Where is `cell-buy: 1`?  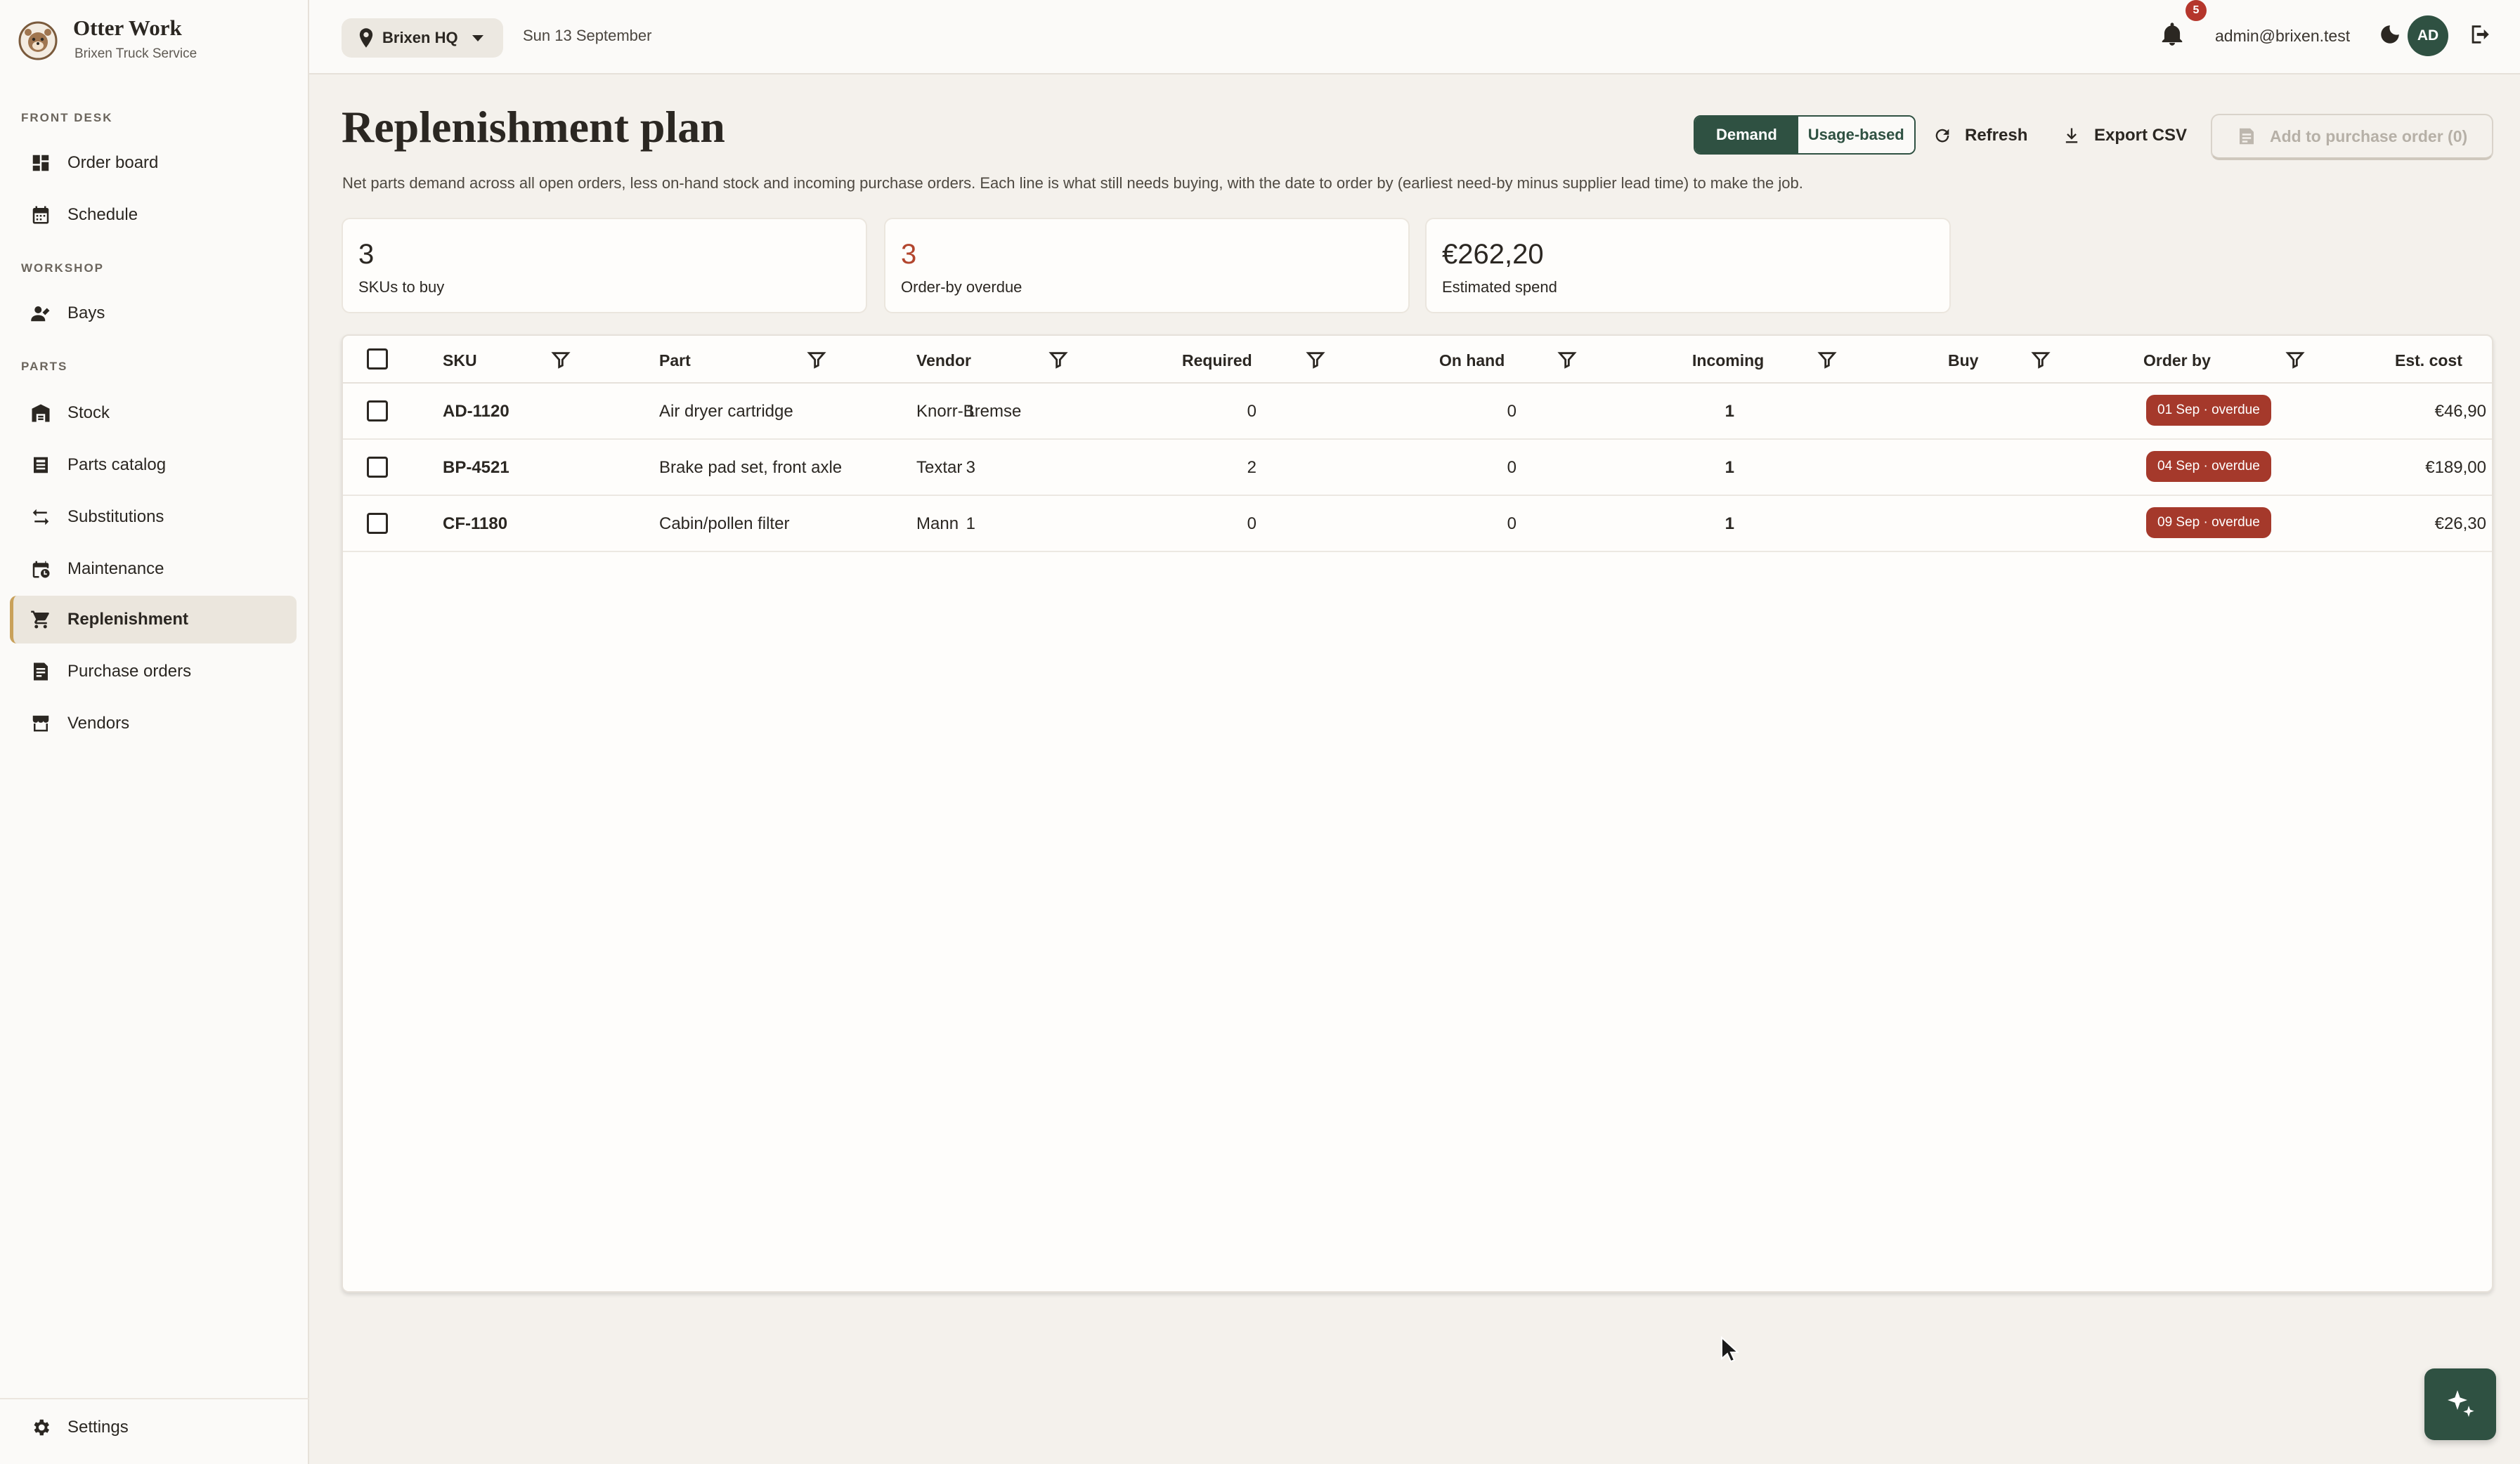 cell-buy: 1 is located at coordinates (1730, 523).